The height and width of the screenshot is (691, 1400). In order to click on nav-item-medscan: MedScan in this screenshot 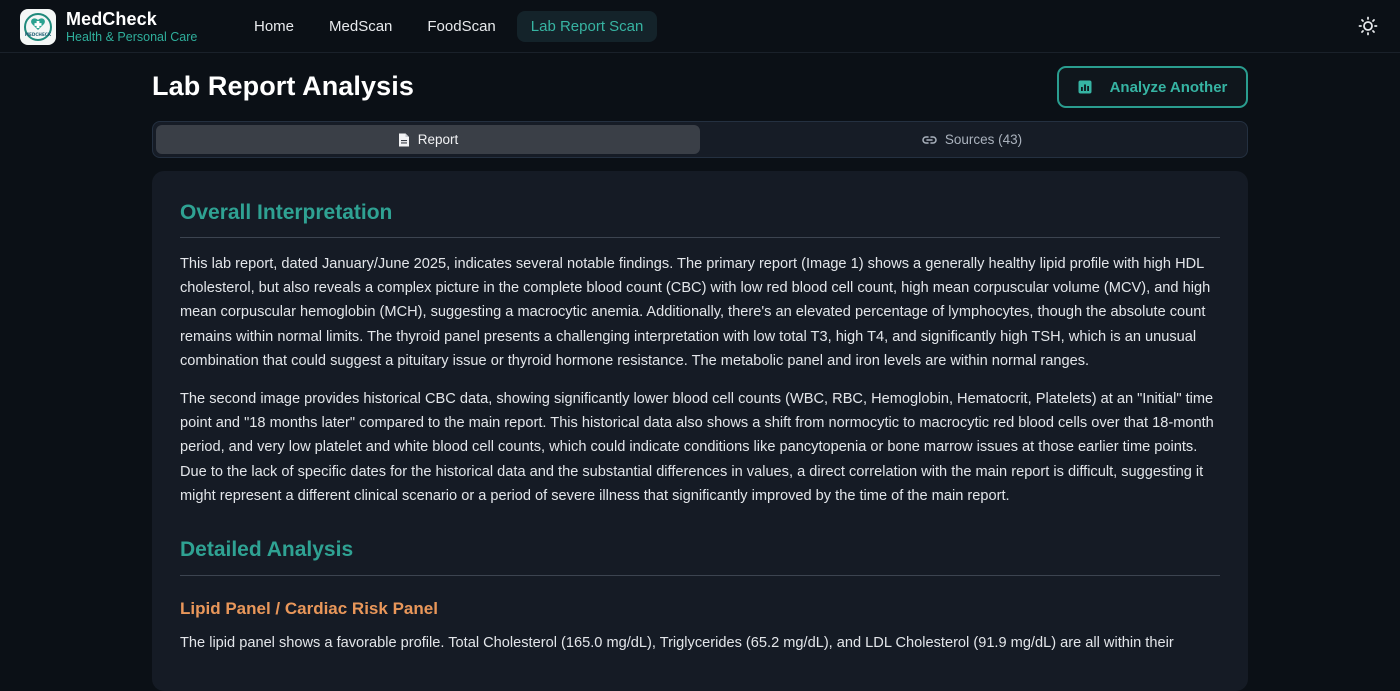, I will do `click(360, 26)`.